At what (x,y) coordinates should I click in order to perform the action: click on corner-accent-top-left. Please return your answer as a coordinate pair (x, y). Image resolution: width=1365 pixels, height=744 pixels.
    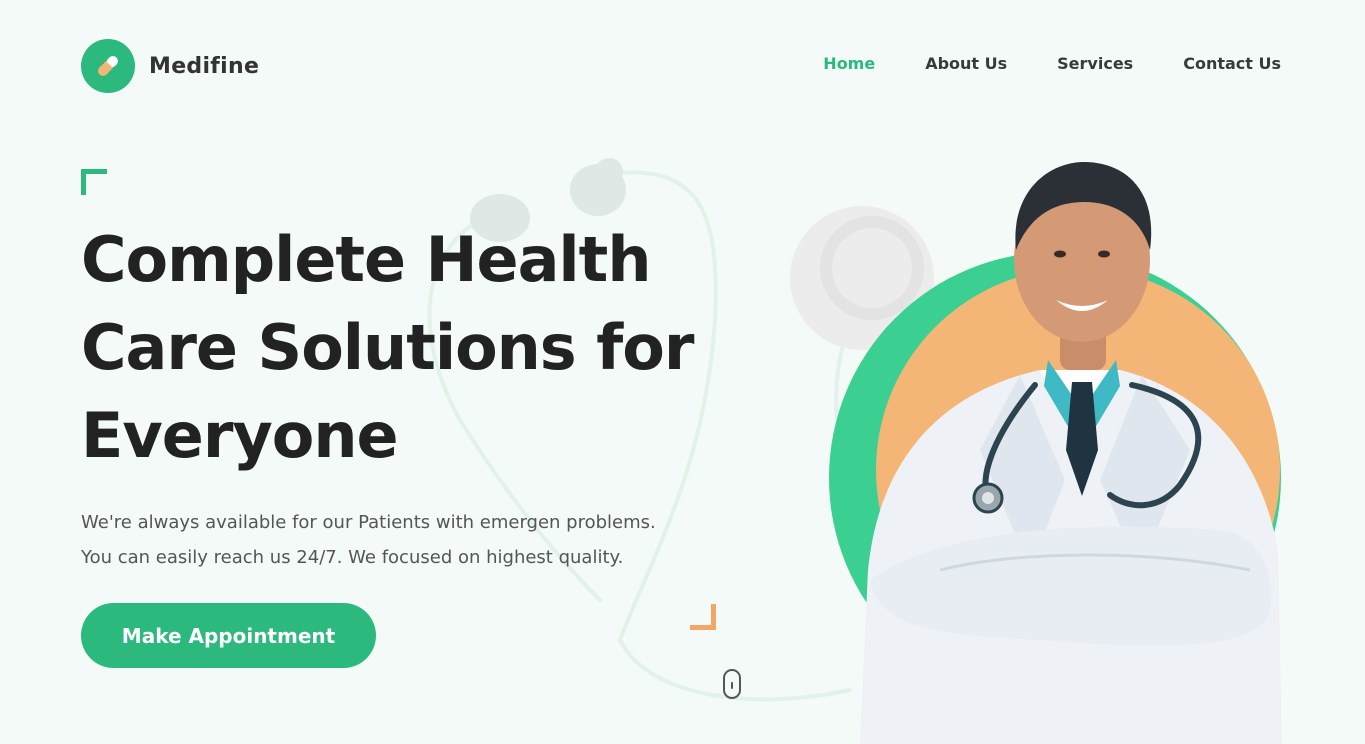
    Looking at the image, I should click on (94, 182).